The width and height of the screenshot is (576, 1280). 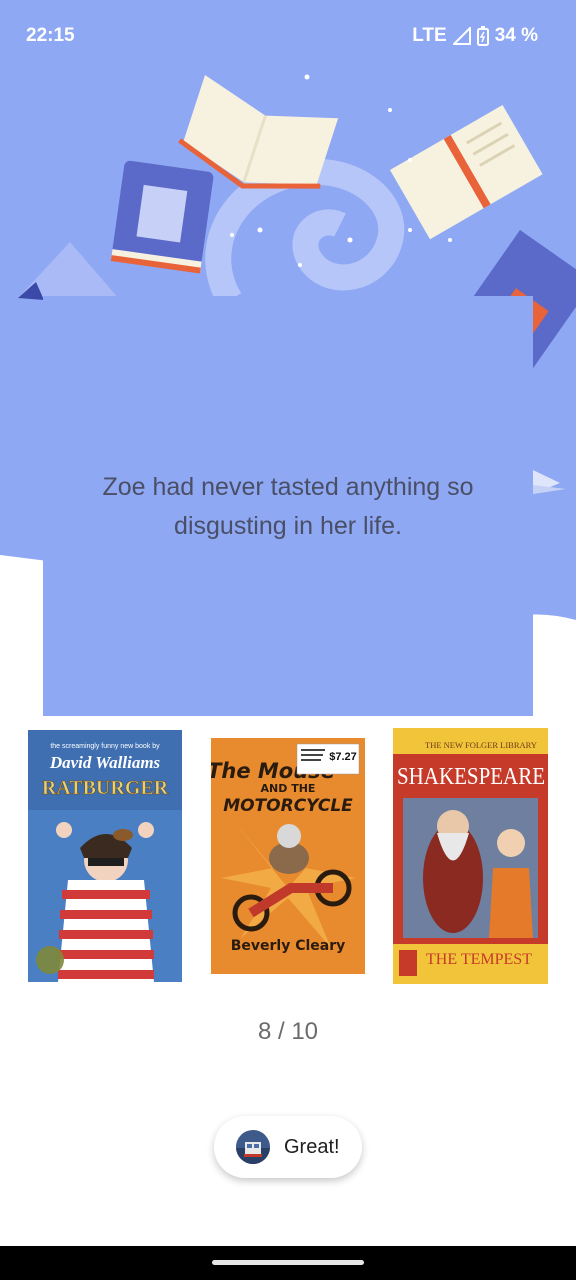 What do you see at coordinates (482, 36) in the screenshot?
I see `battery-icon` at bounding box center [482, 36].